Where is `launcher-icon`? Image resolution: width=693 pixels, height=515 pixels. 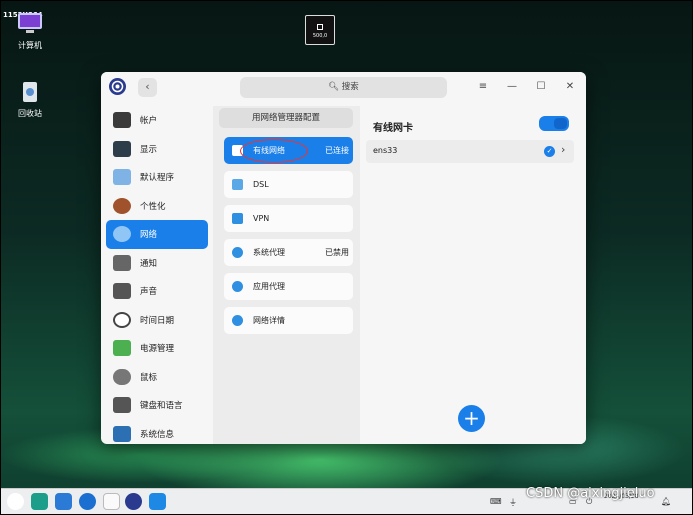
launcher-icon is located at coordinates (15, 501).